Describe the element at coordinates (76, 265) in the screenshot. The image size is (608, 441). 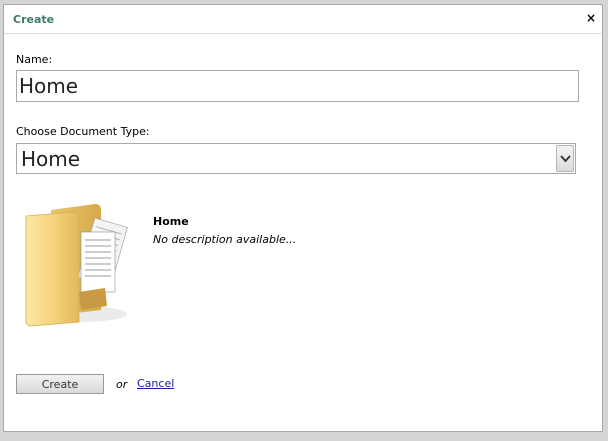
I see `folder-documents-icon` at that location.